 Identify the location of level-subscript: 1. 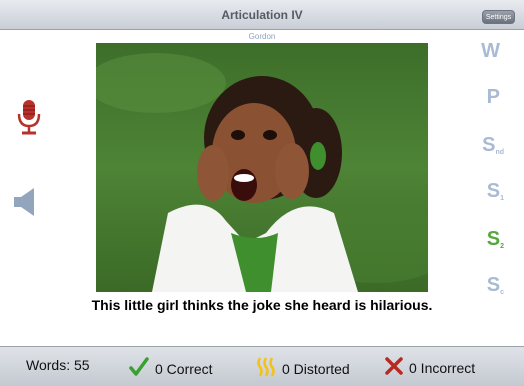
(502, 198).